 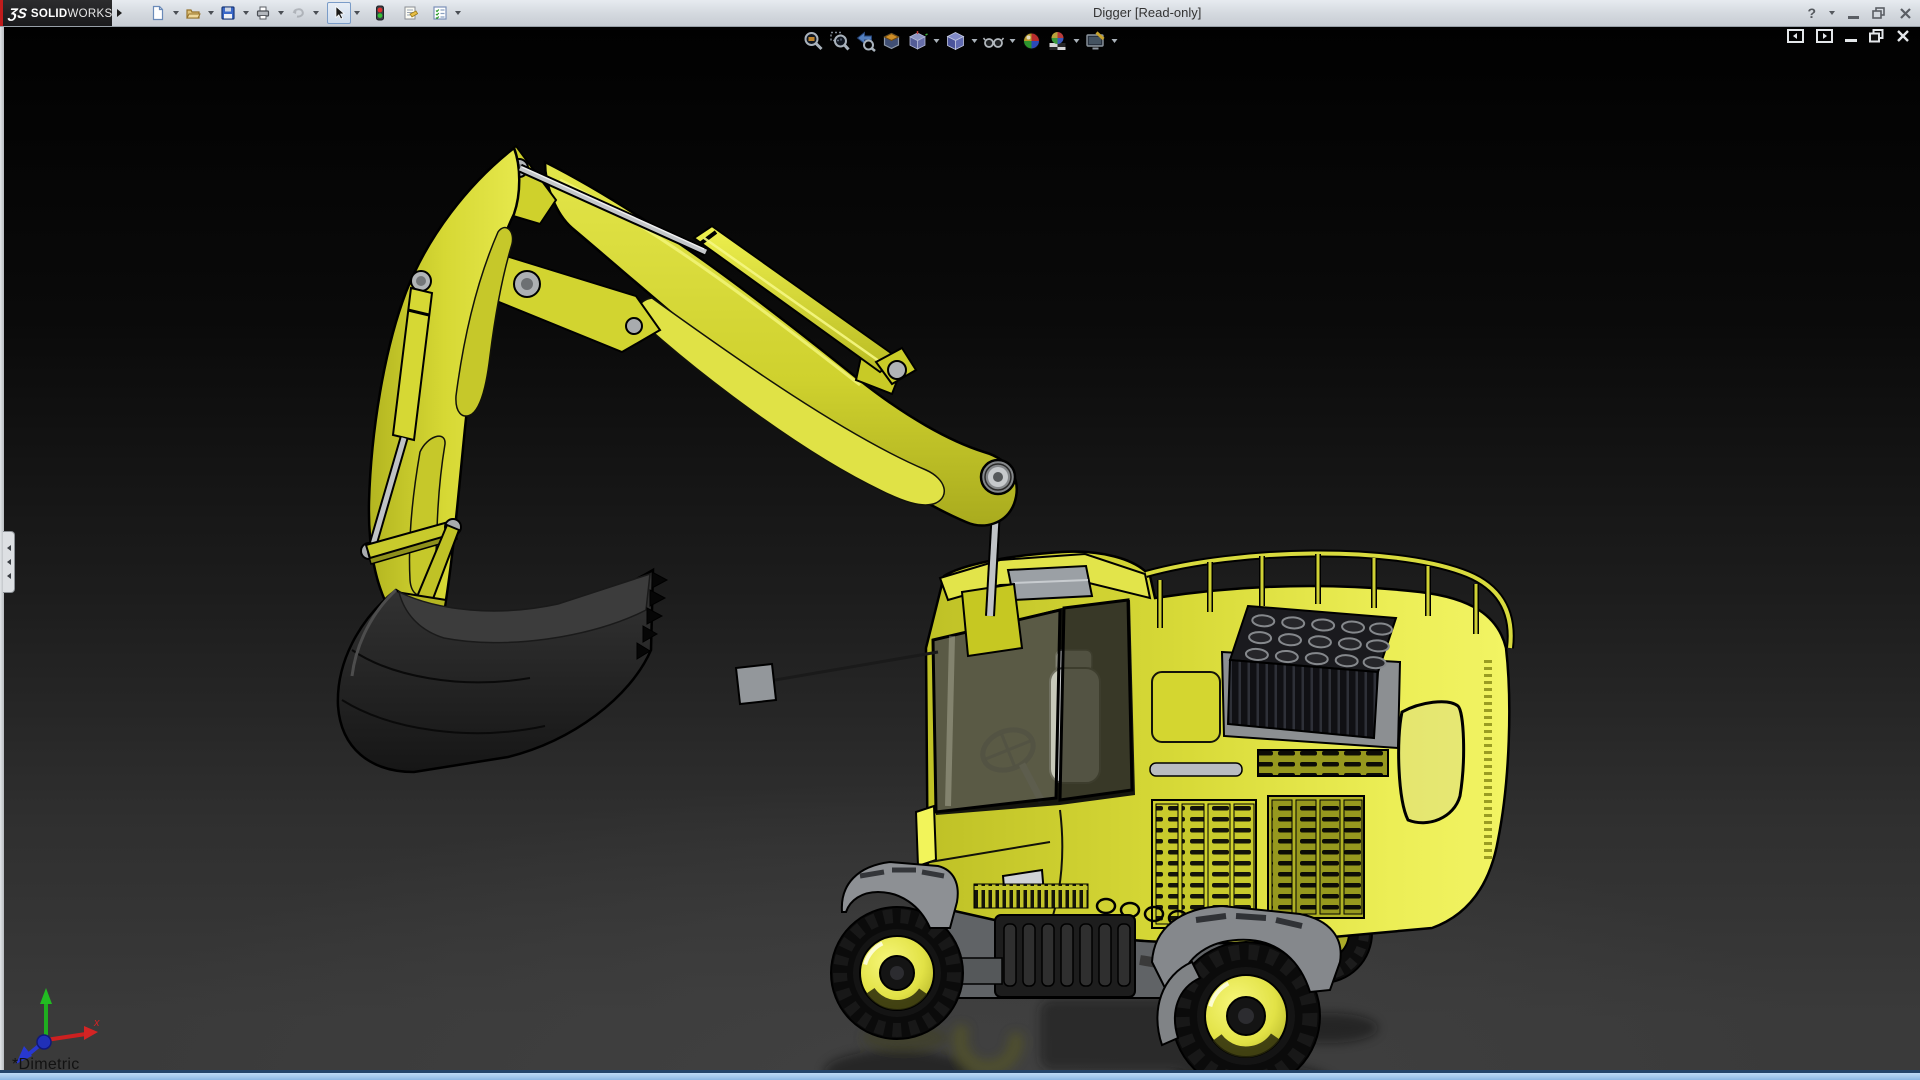 I want to click on rebuild-traffic-light-icon, so click(x=380, y=13).